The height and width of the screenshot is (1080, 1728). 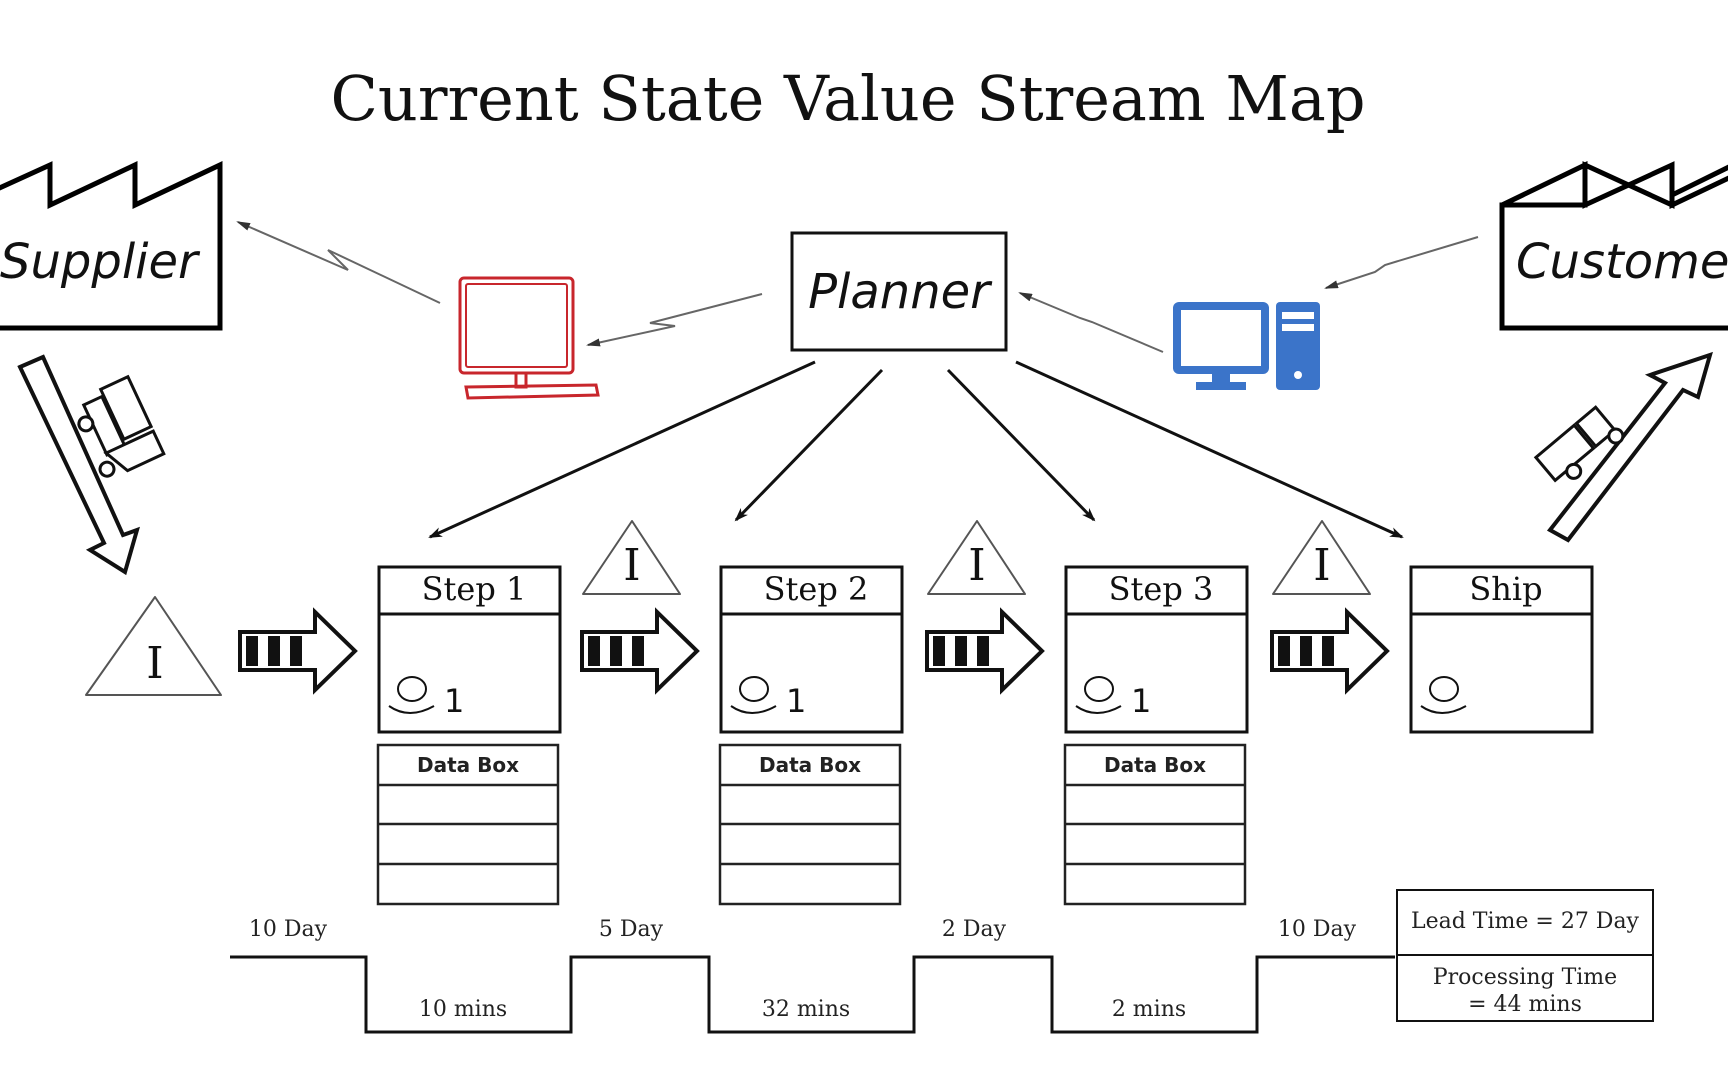 What do you see at coordinates (1156, 735) in the screenshot?
I see `process-box-3: Step 3 1 Data Box` at bounding box center [1156, 735].